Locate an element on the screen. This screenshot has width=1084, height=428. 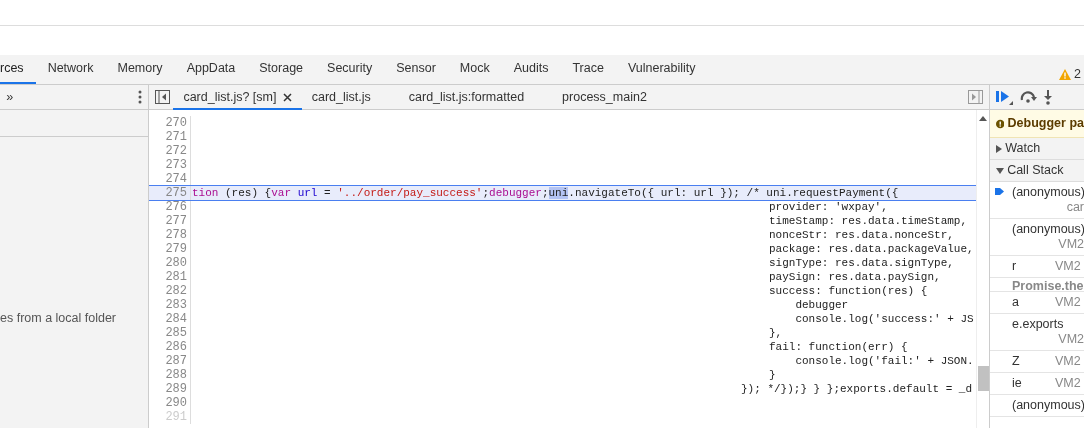
line-number: 279 is located at coordinates (170, 249).